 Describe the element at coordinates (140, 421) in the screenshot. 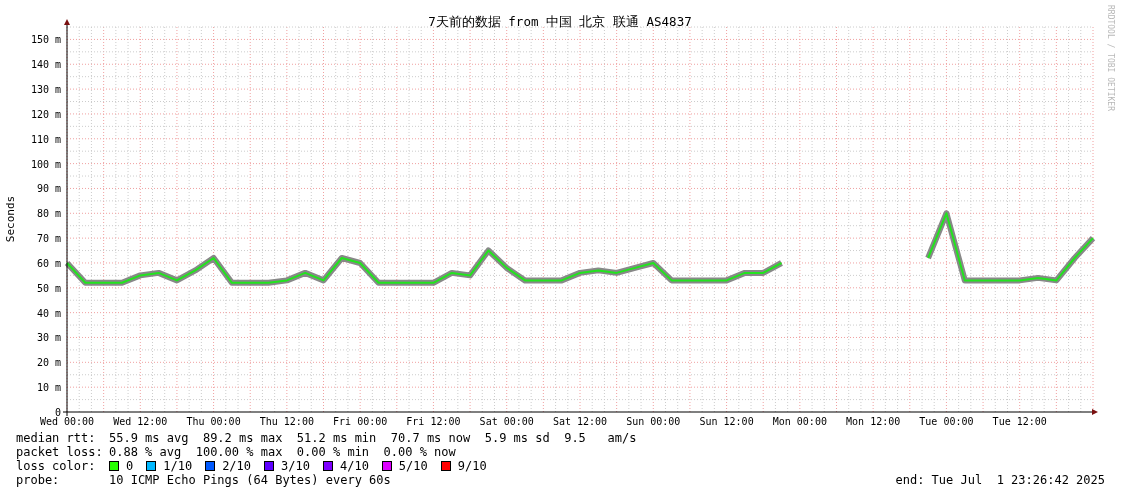

I see `x-tick-label: Wed 12:00` at that location.